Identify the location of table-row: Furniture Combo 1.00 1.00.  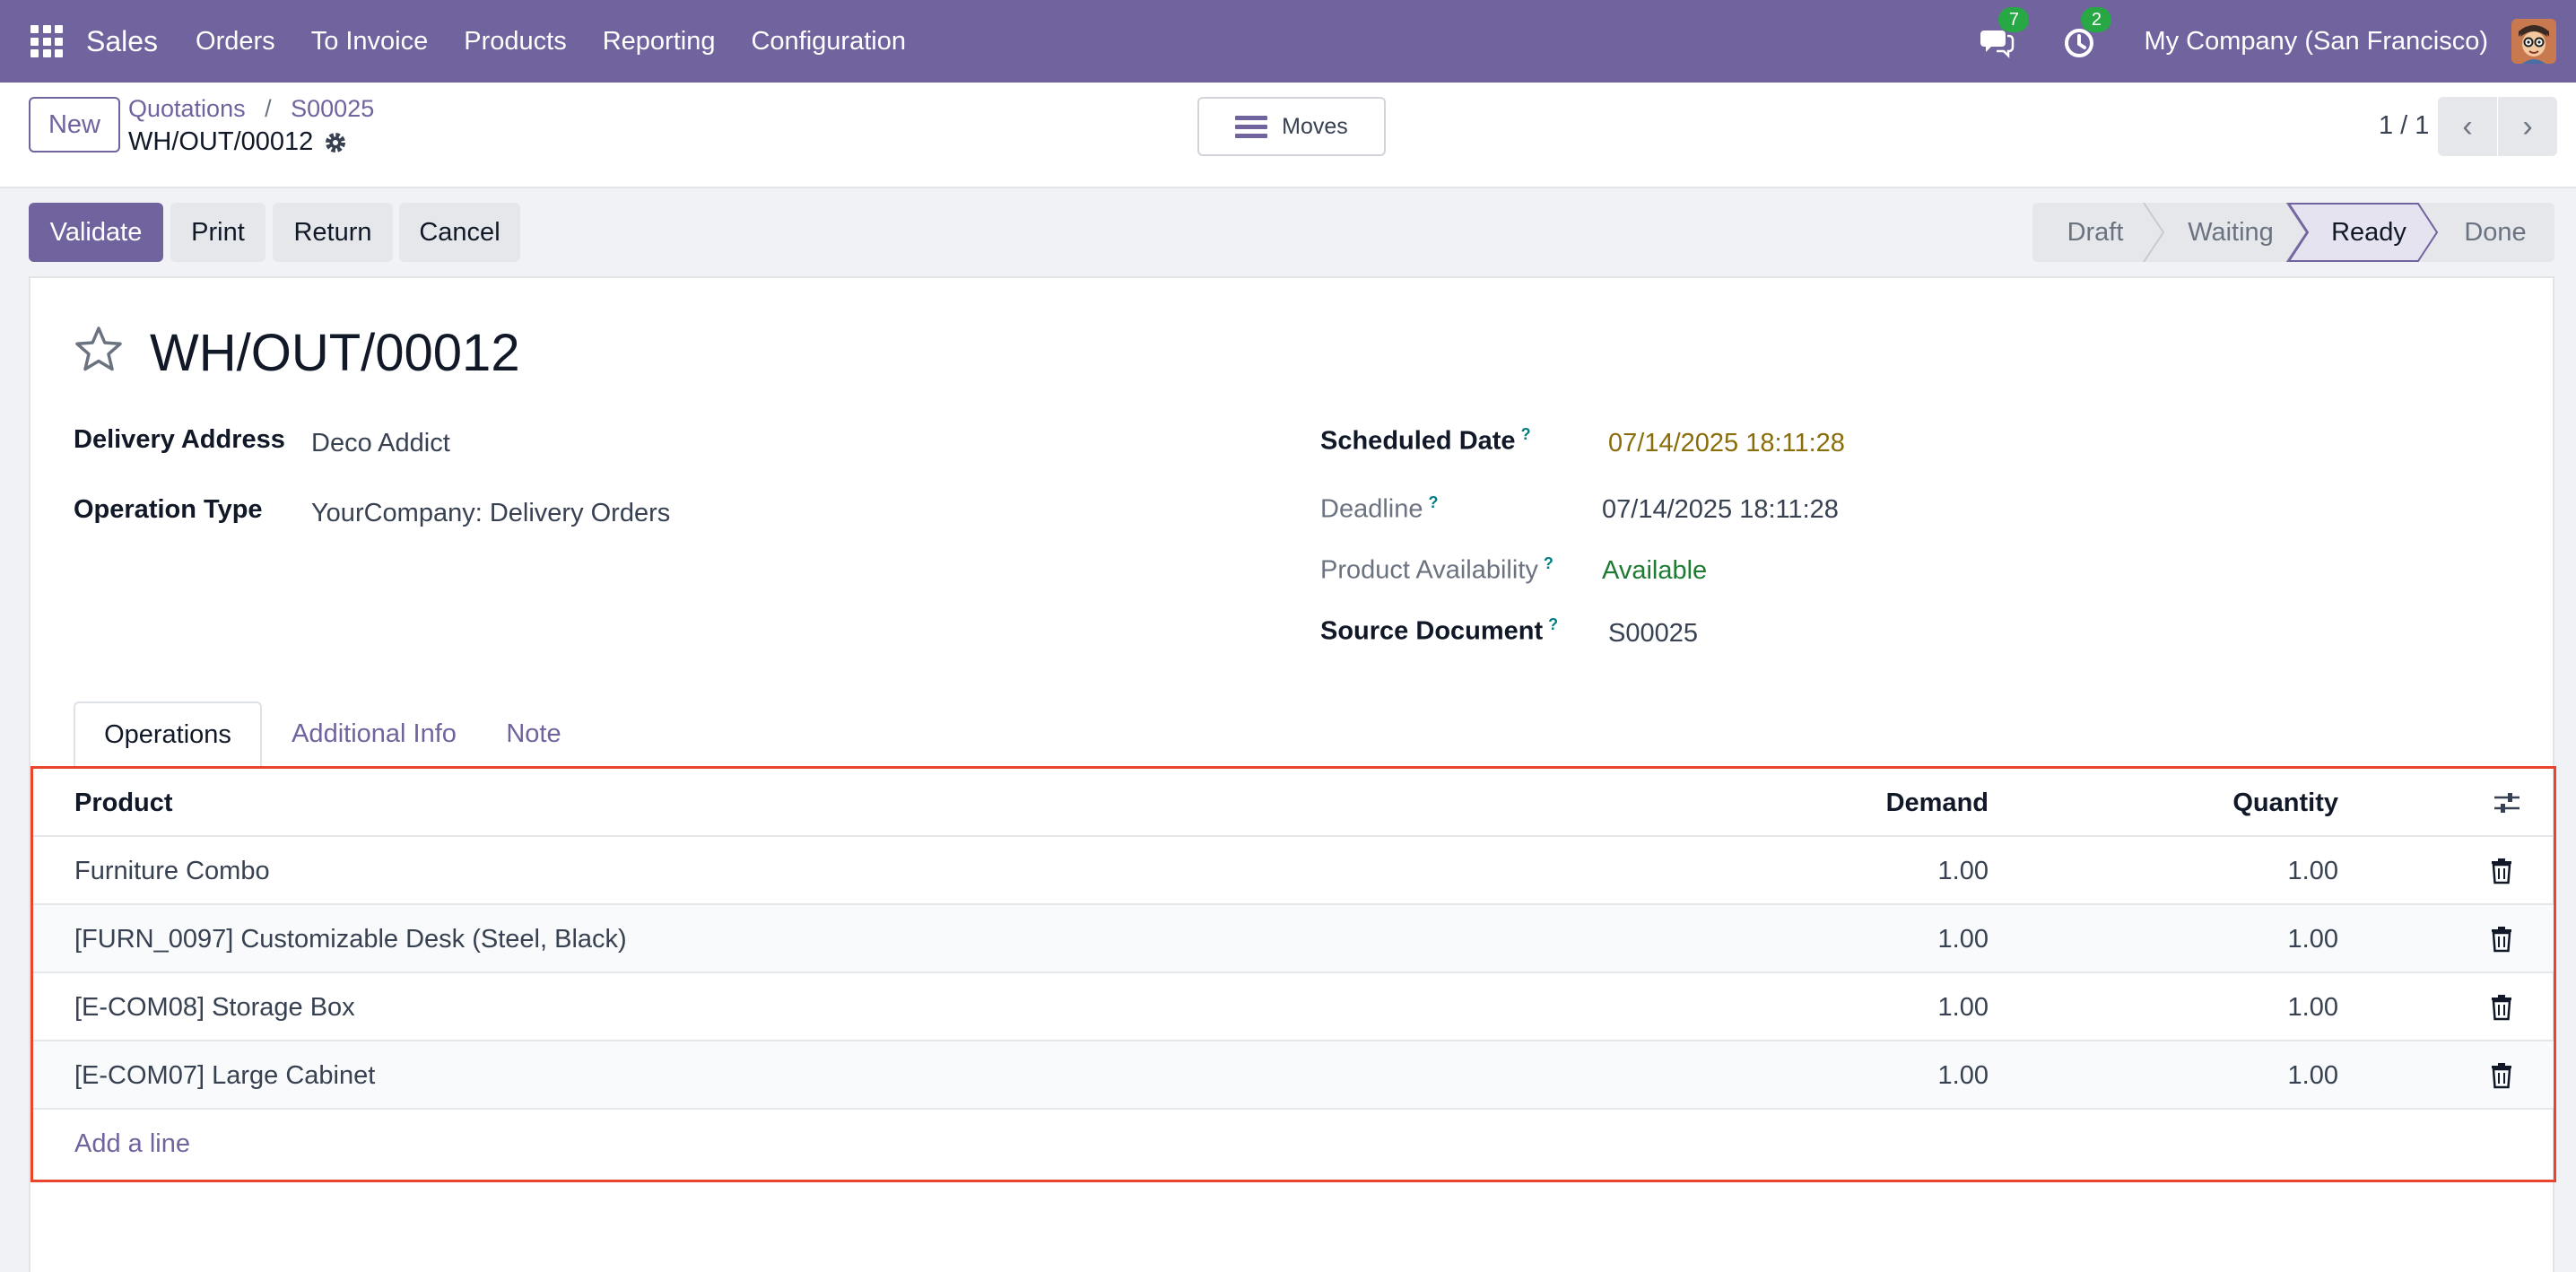
(1293, 871).